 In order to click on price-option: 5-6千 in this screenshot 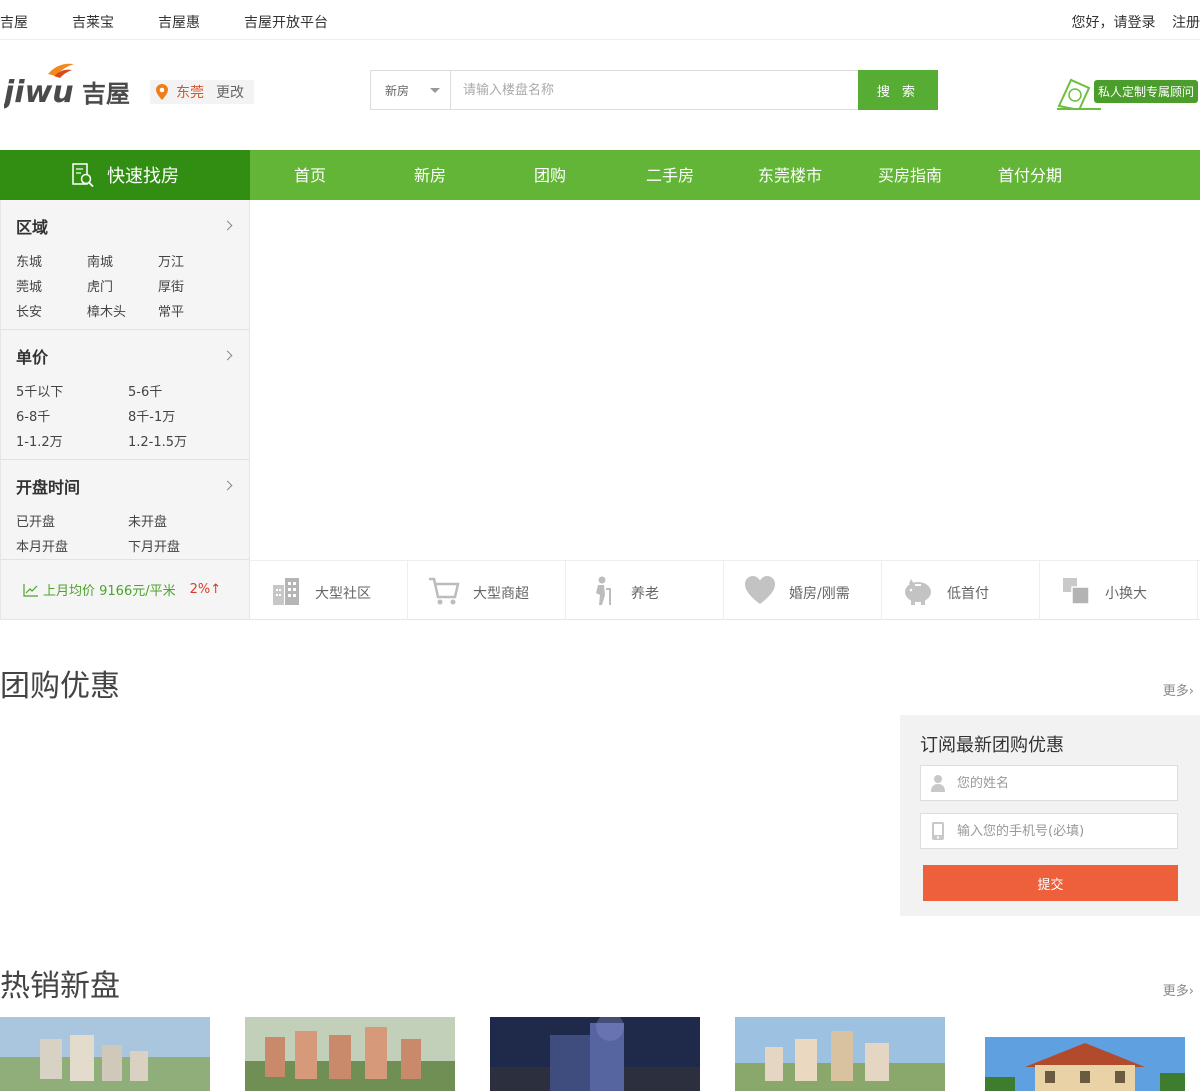, I will do `click(145, 390)`.